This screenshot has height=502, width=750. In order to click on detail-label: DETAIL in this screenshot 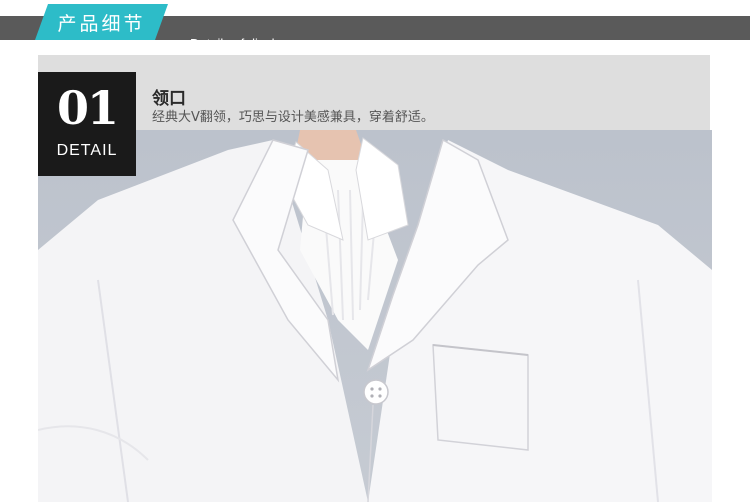, I will do `click(87, 150)`.